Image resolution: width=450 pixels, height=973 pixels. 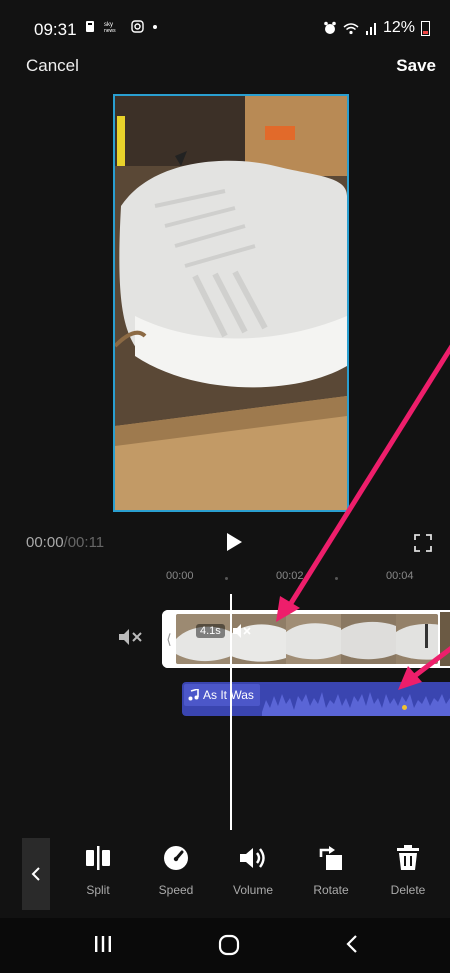 I want to click on audio-track: As It Was, so click(x=316, y=699).